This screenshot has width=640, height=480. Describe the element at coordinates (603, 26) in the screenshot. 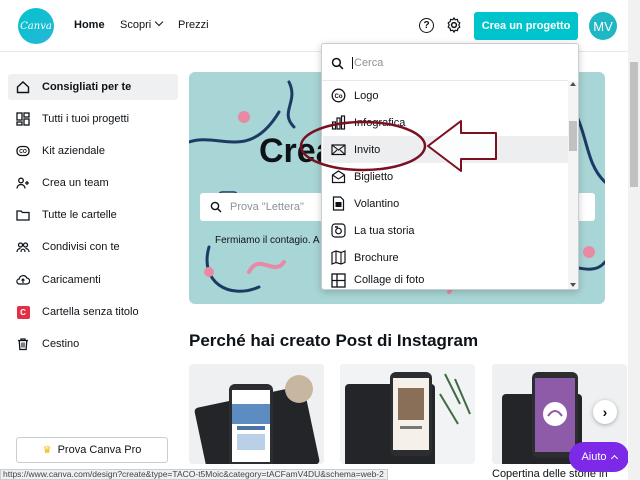

I see `avatar: MV` at that location.